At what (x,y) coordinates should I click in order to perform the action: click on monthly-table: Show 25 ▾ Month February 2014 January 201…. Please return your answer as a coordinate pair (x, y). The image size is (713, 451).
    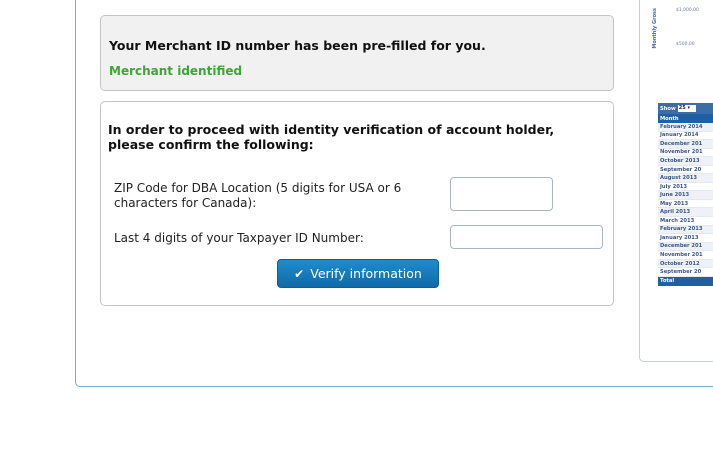
    Looking at the image, I should click on (685, 194).